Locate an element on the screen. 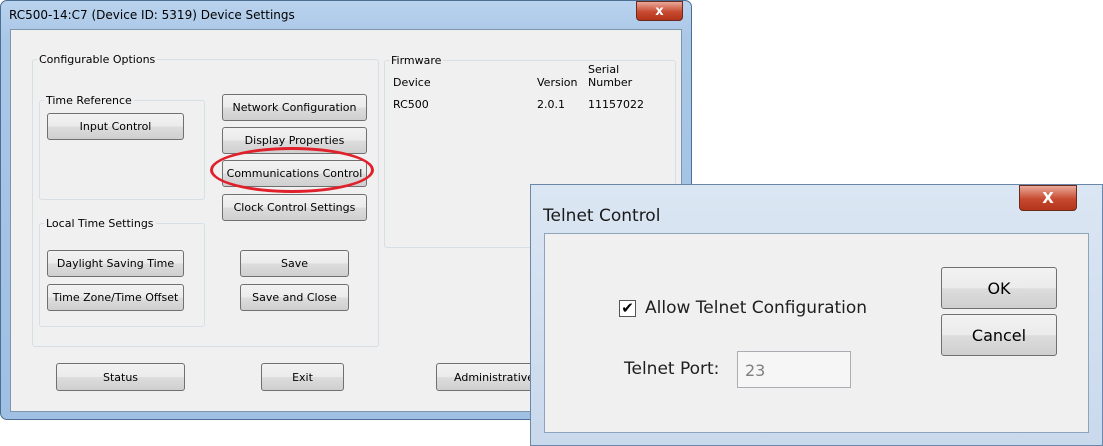 The width and height of the screenshot is (1103, 446). close-button: x is located at coordinates (659, 11).